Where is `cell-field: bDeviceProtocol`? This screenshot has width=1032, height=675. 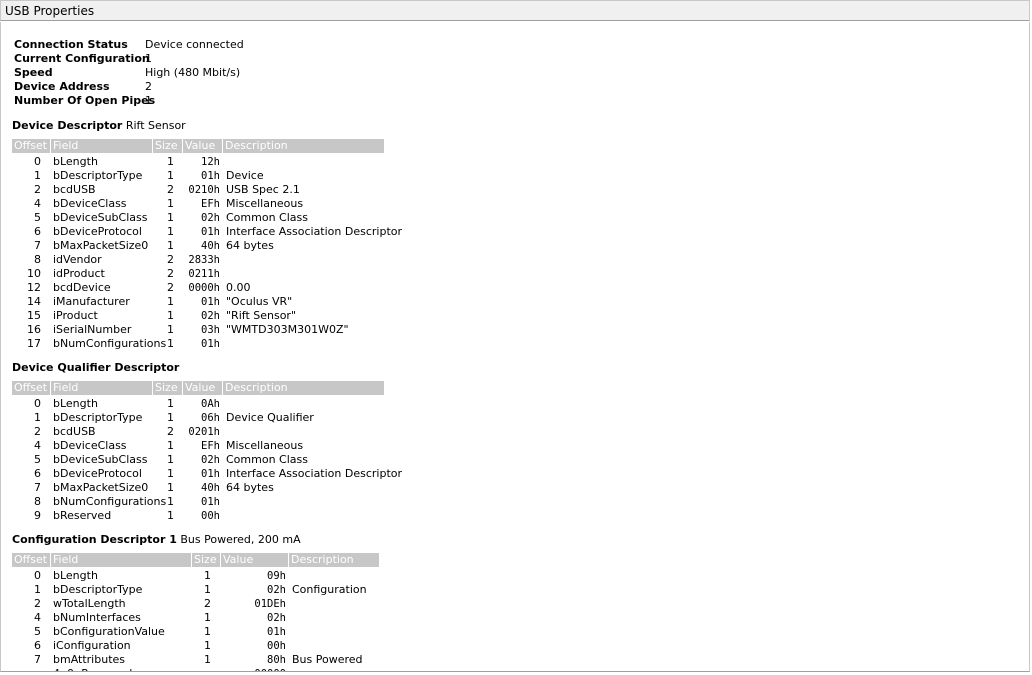
cell-field: bDeviceProtocol is located at coordinates (97, 473).